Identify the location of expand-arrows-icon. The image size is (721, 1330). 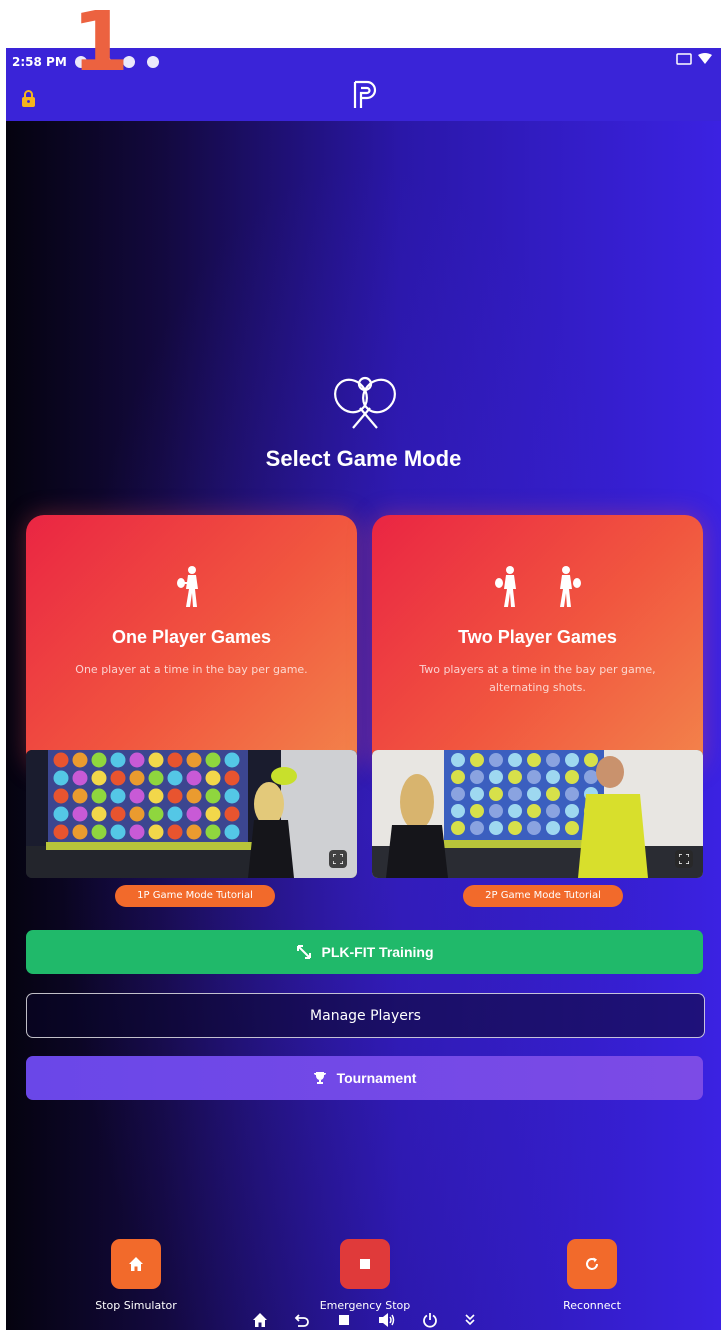
(303, 952).